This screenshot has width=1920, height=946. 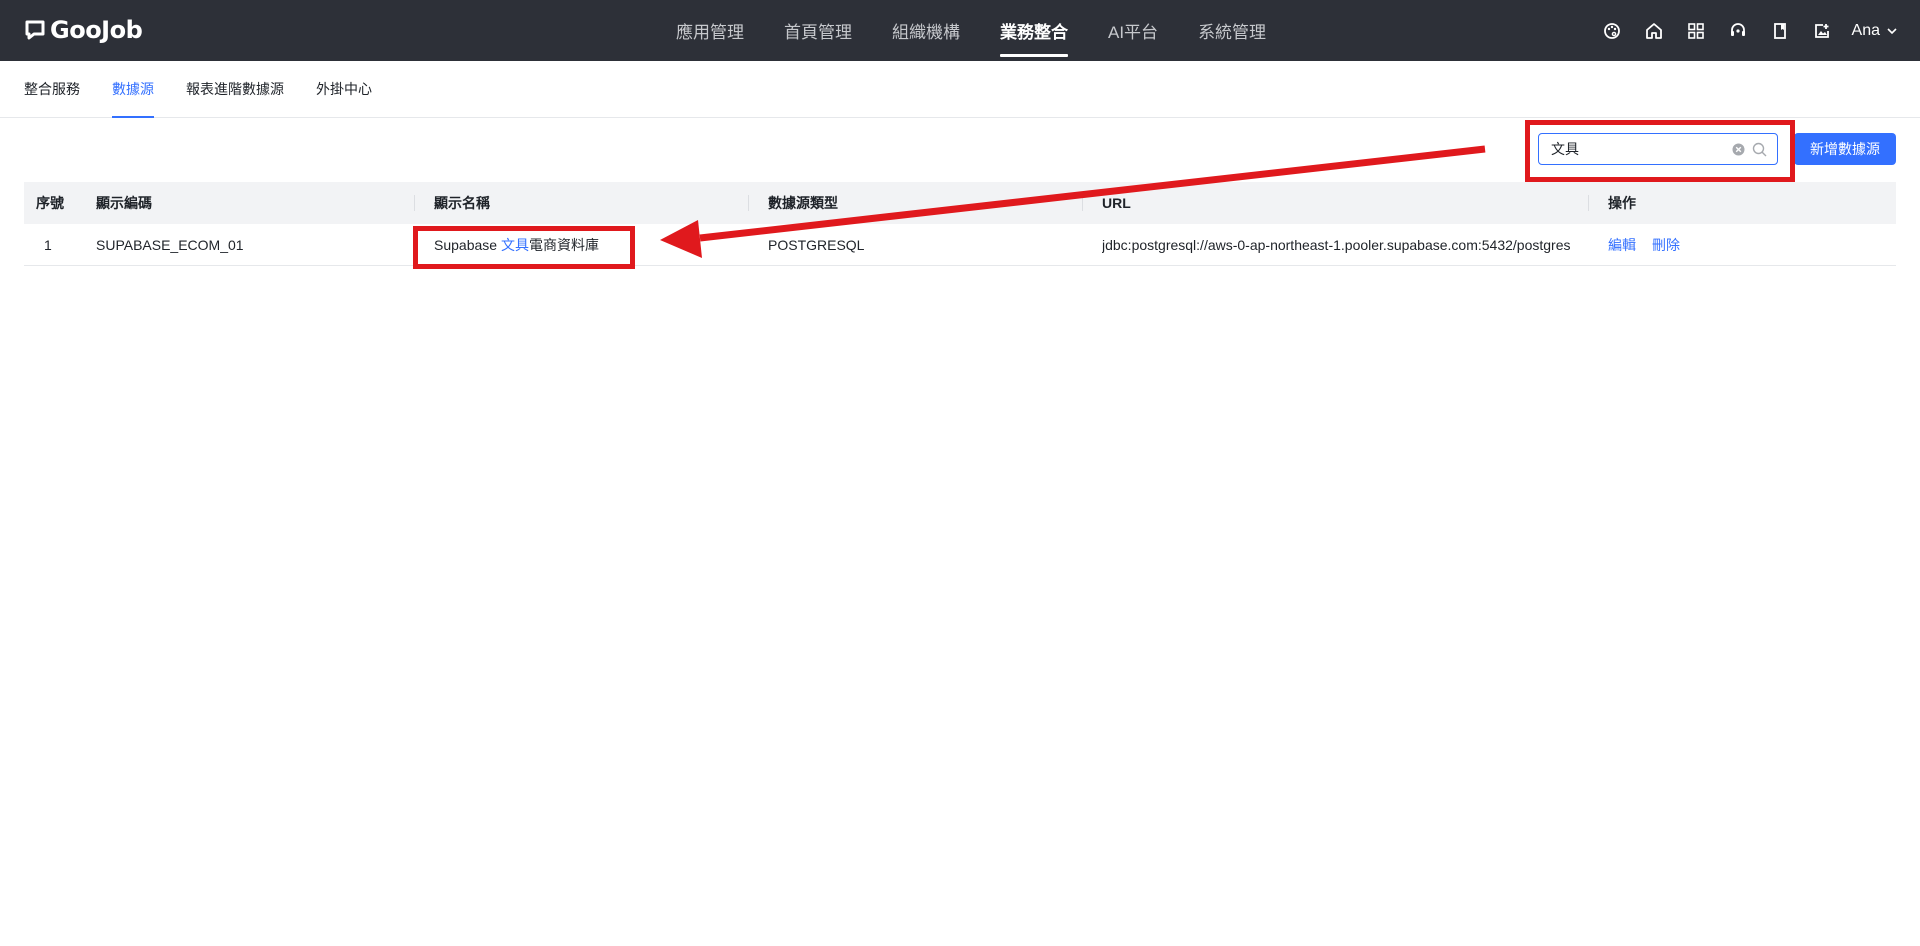 What do you see at coordinates (1845, 149) in the screenshot?
I see `add-data-source-button: 新增數據源` at bounding box center [1845, 149].